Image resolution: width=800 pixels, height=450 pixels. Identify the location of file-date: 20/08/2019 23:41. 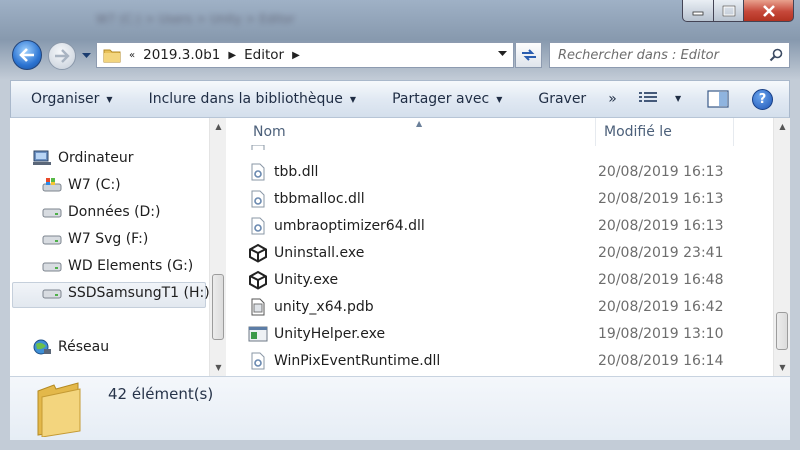
(661, 252).